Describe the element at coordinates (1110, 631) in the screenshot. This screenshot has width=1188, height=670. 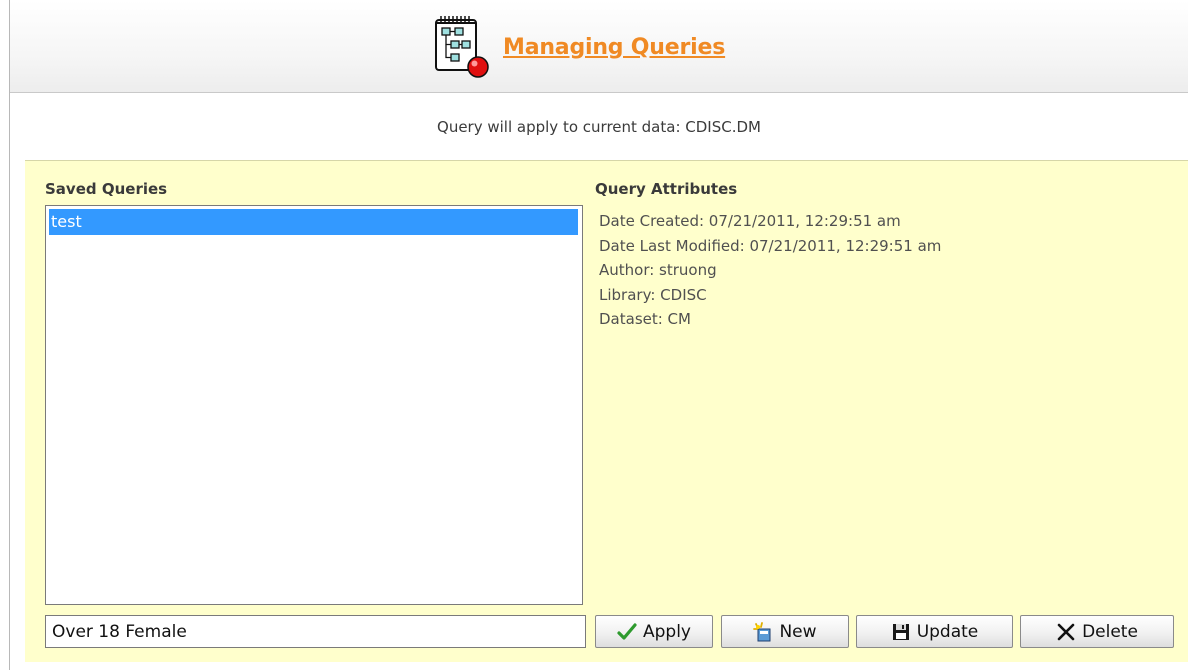
I see `delete-label: Delete` at that location.